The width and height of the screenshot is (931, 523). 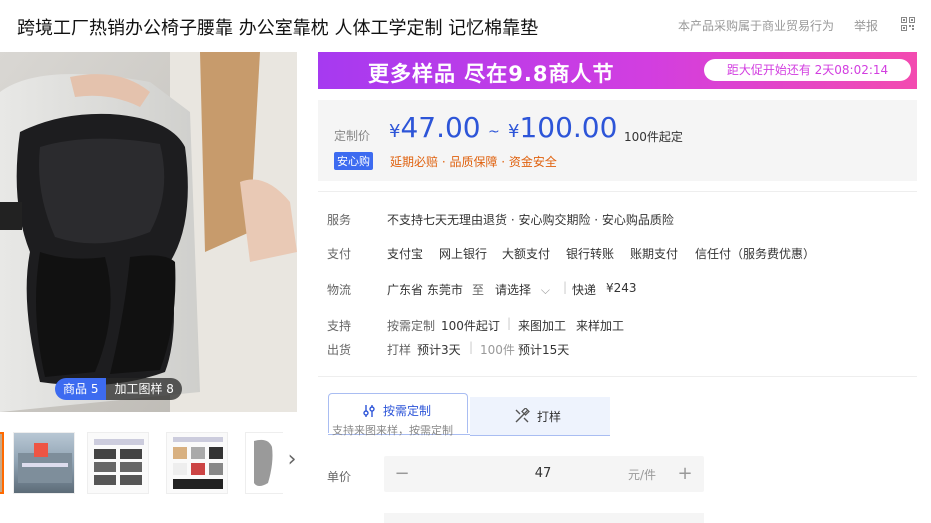 I want to click on support-item: 按需定制, so click(x=411, y=326).